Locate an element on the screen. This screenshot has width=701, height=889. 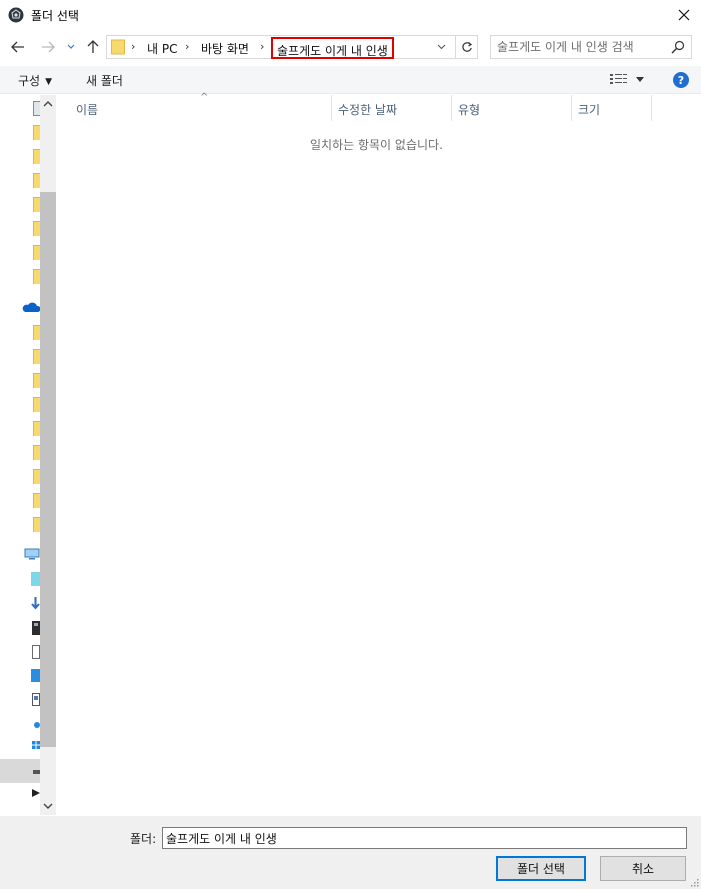
3d-objects-icon is located at coordinates (35, 579).